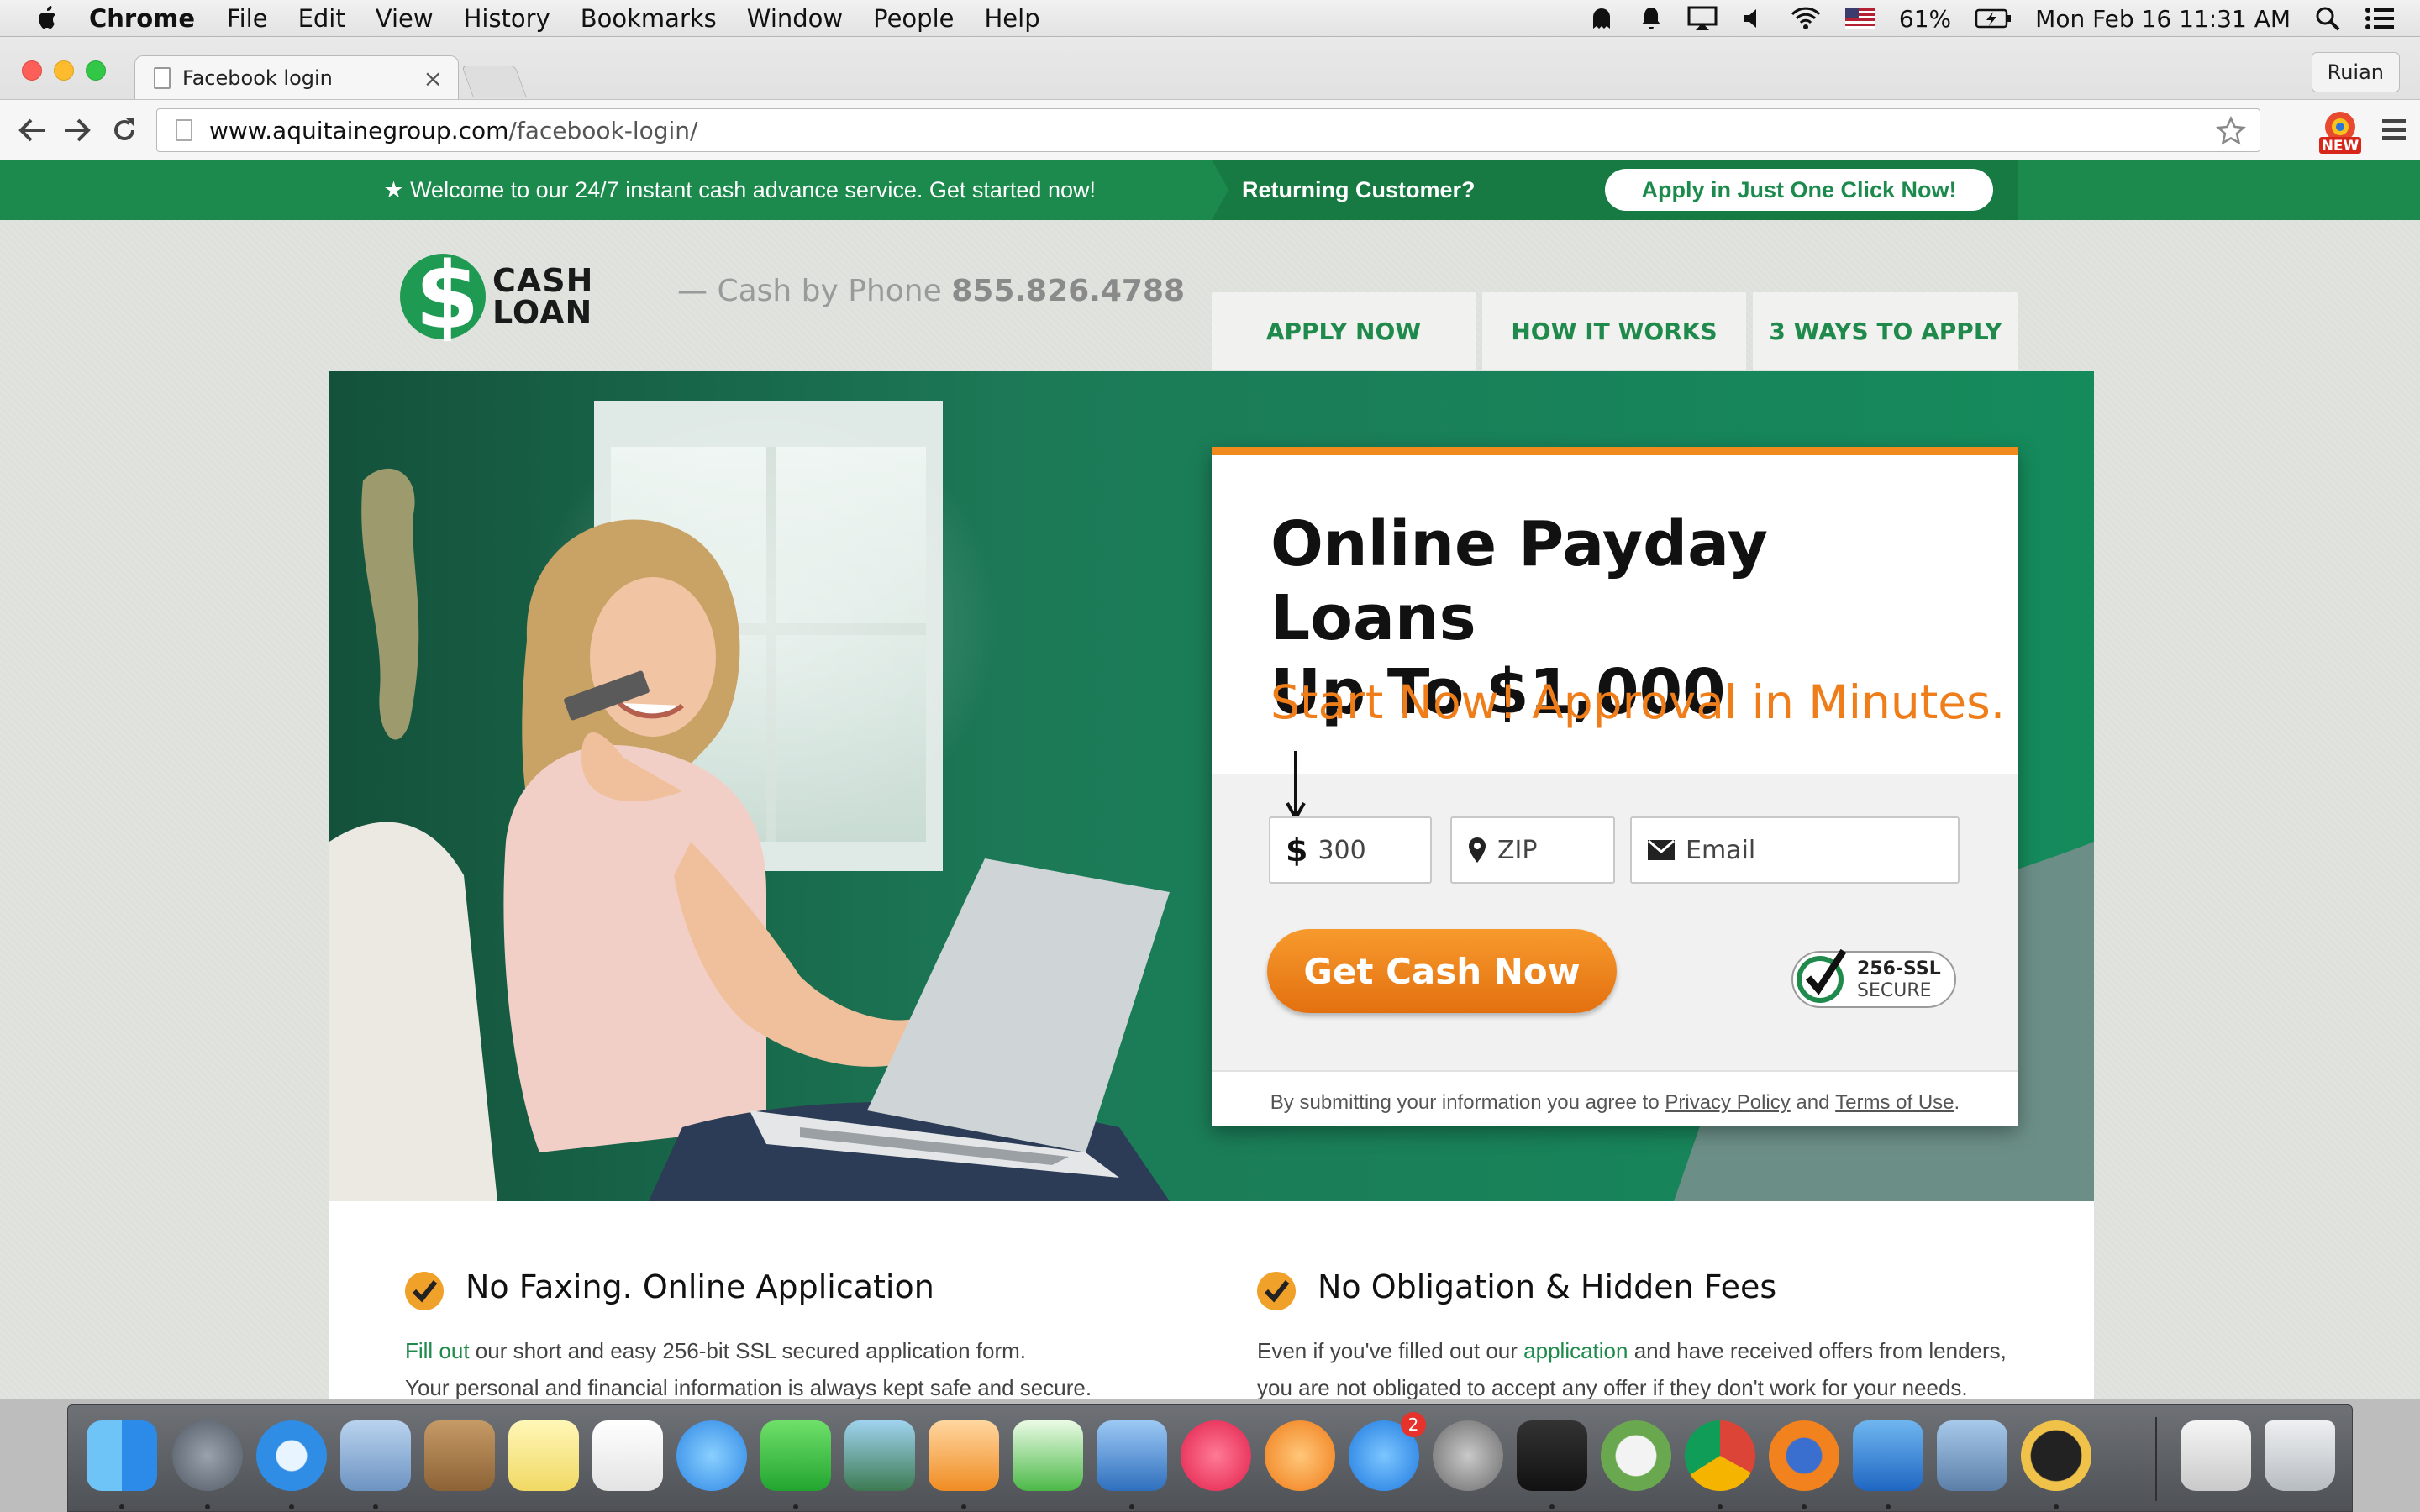  I want to click on tab-title: Facebook login, so click(257, 78).